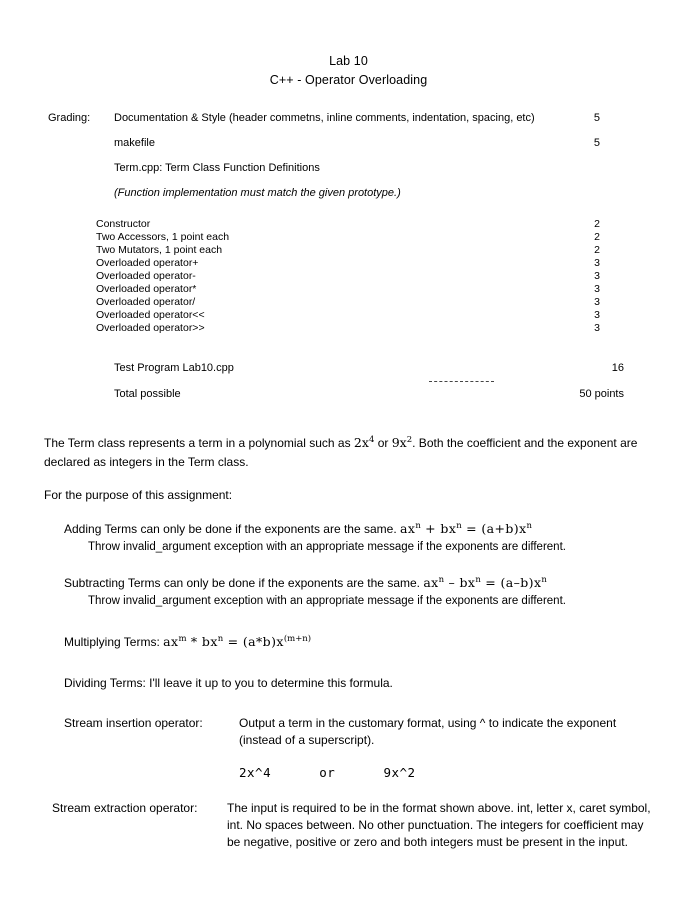 This screenshot has height=902, width=697. What do you see at coordinates (69, 118) in the screenshot?
I see `grading-label: Grading:` at bounding box center [69, 118].